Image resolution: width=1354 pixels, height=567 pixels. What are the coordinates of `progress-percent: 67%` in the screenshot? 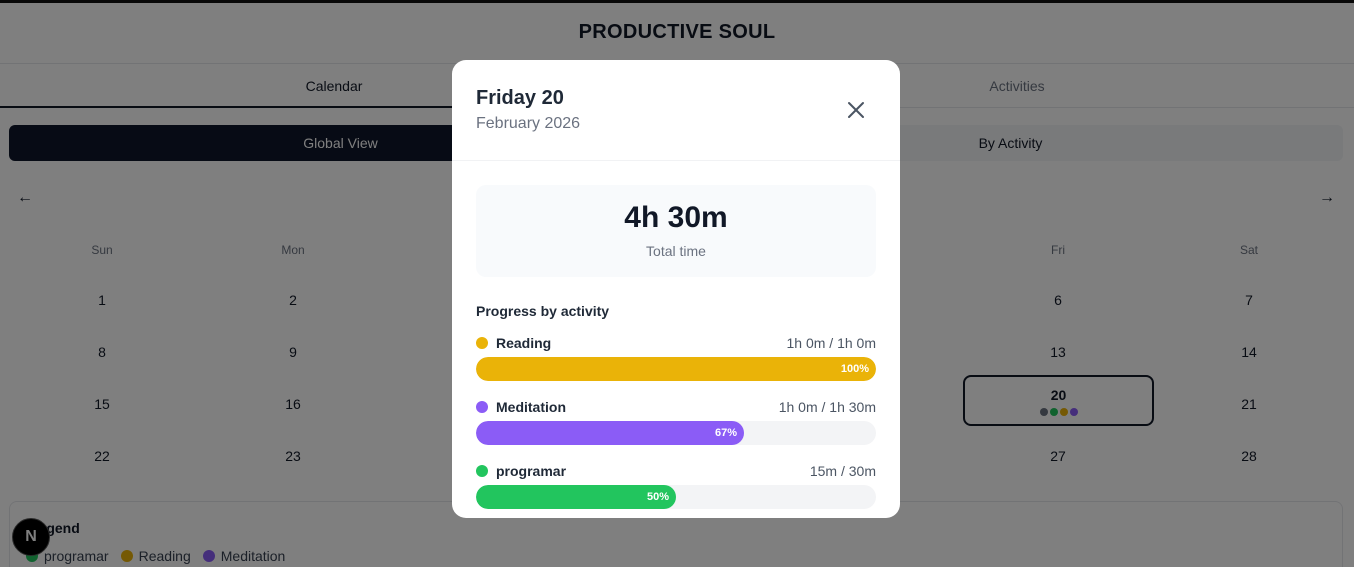 It's located at (725, 433).